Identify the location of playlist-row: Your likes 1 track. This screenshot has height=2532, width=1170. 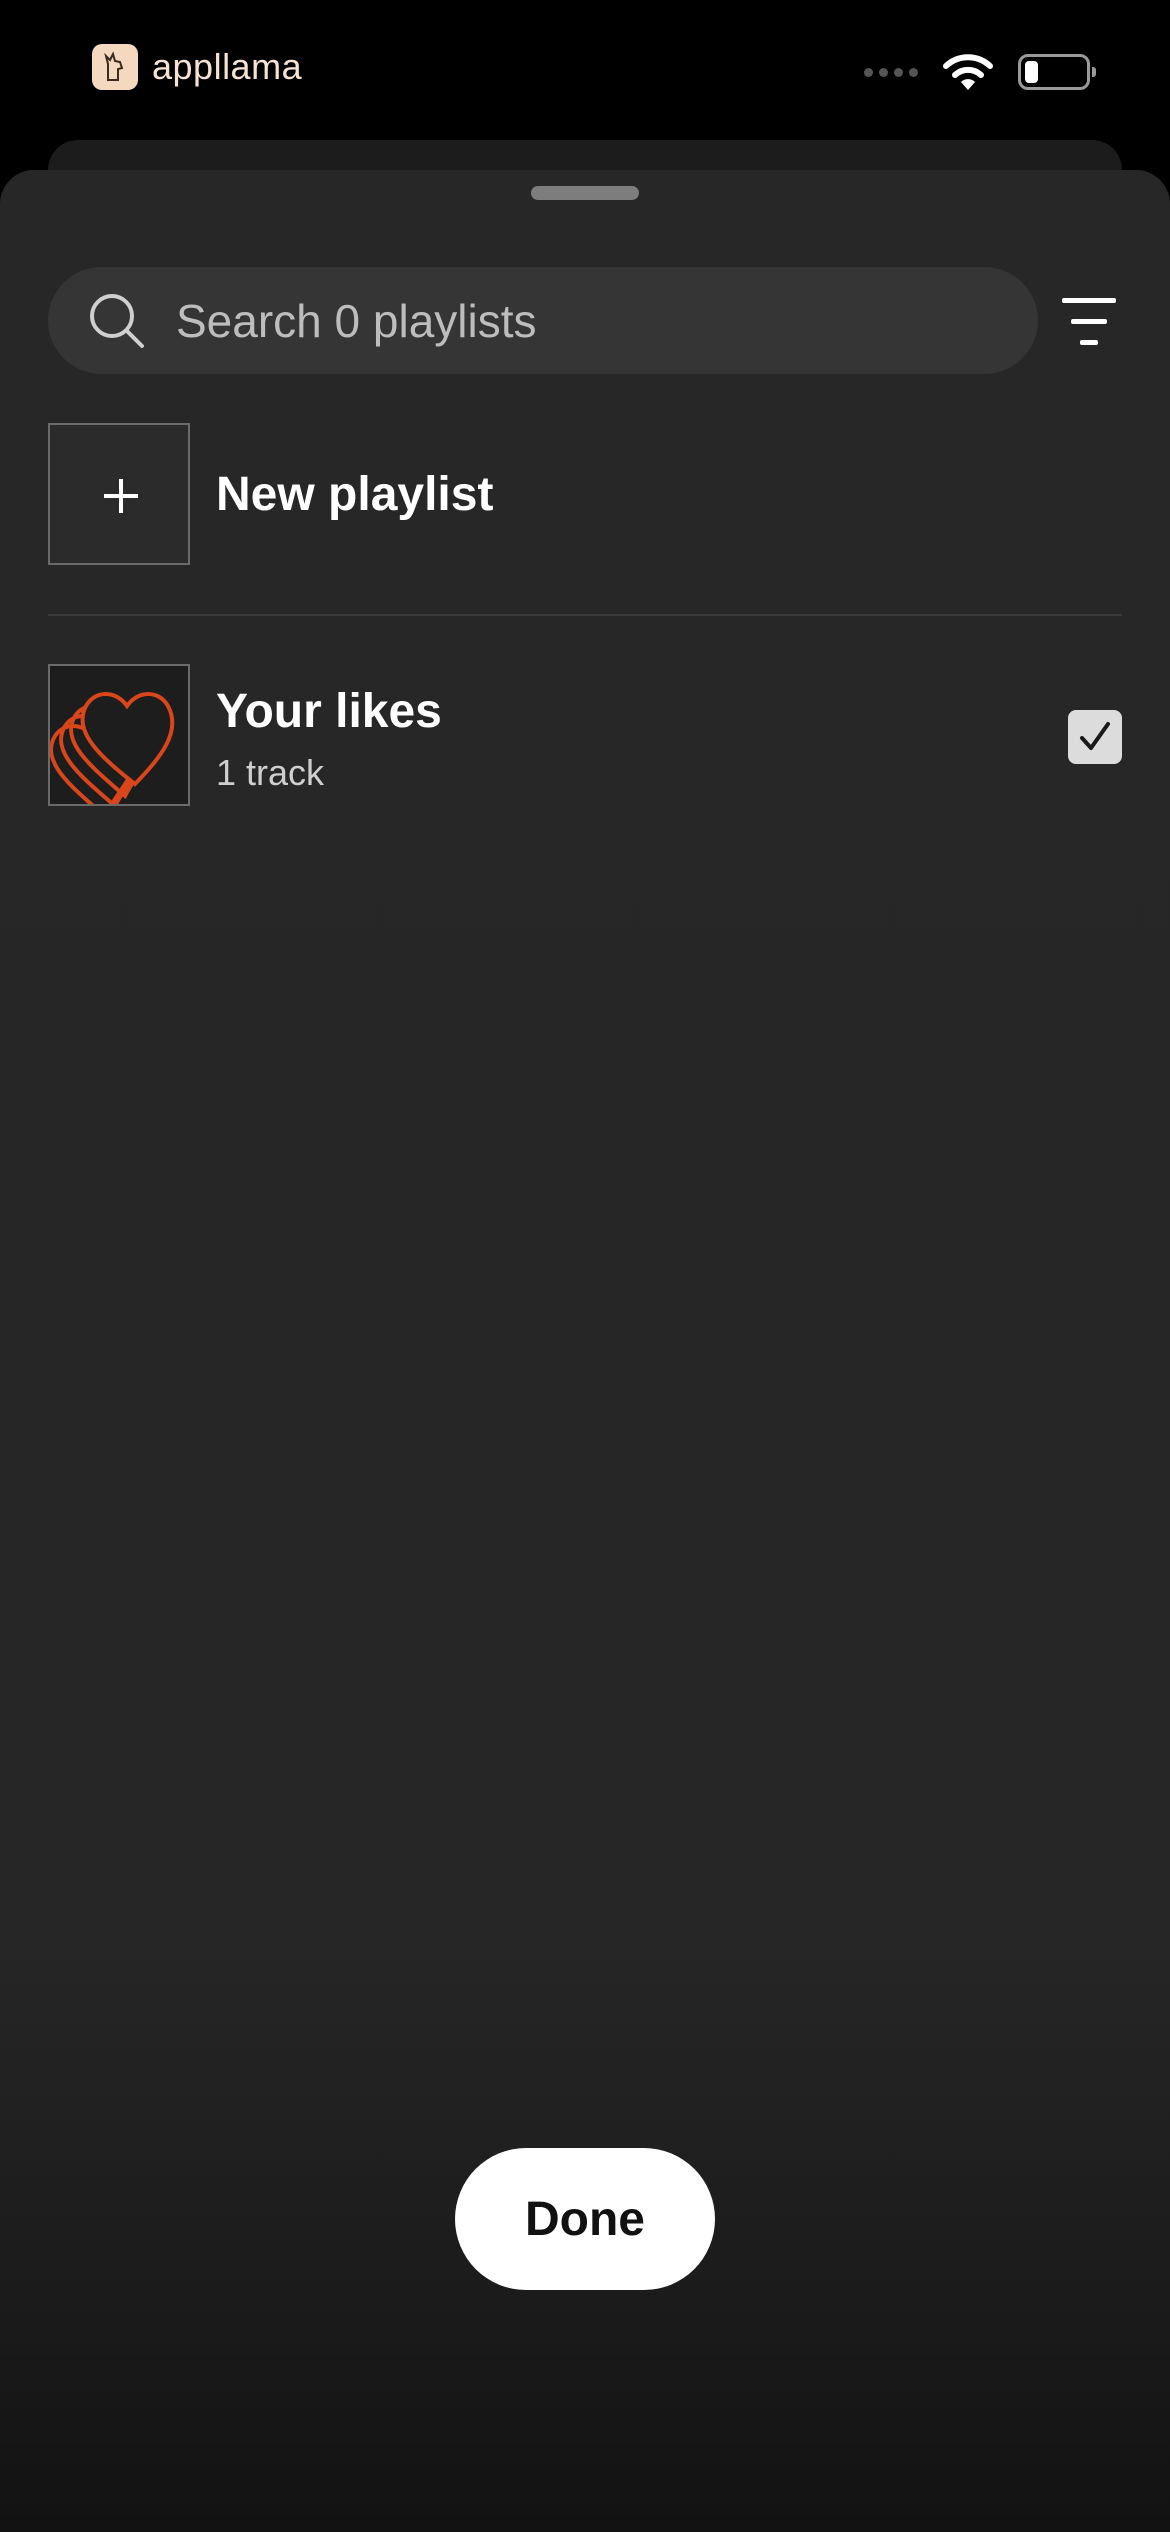
(585, 736).